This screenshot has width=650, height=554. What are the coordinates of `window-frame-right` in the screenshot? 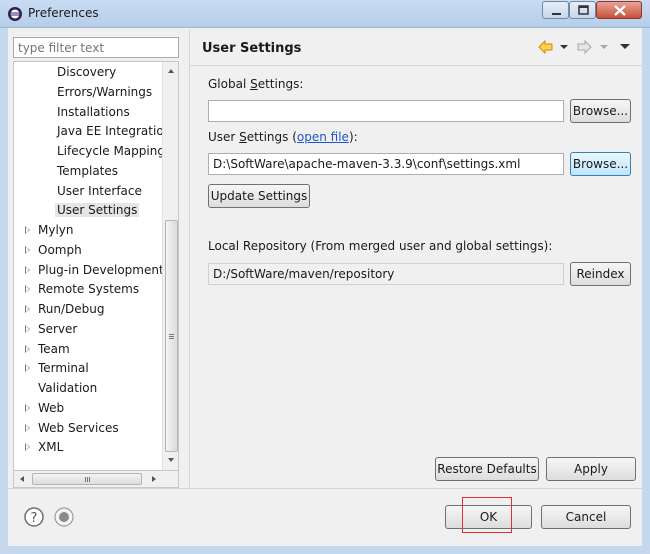 It's located at (646, 291).